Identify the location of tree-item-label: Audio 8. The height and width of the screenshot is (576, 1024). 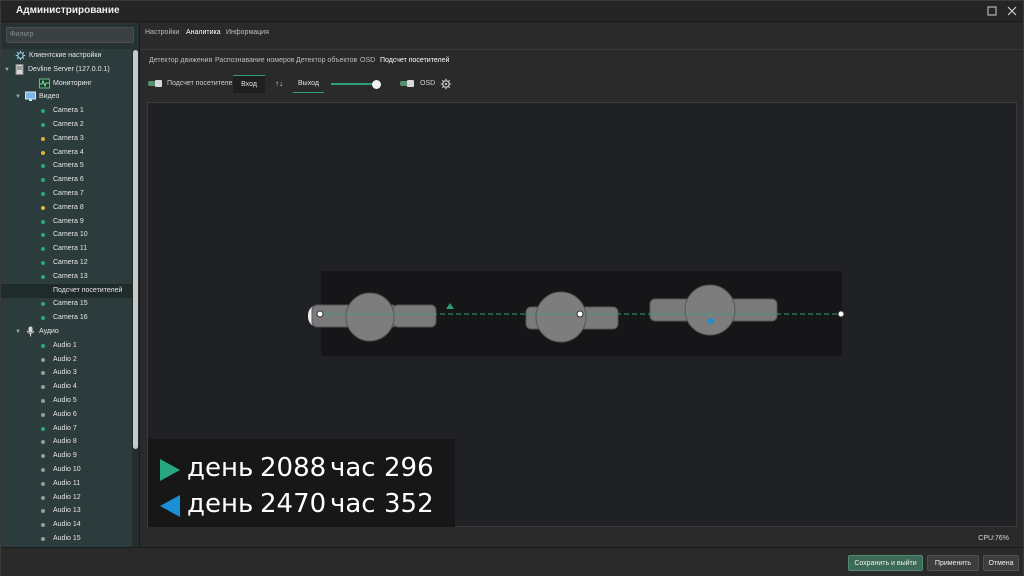
(65, 442).